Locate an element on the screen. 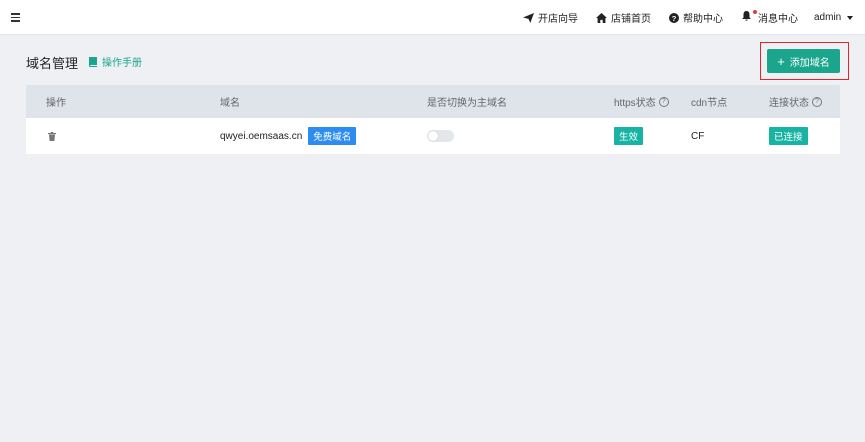 Image resolution: width=865 pixels, height=442 pixels. free-domain-badge: 免费域名 is located at coordinates (332, 136).